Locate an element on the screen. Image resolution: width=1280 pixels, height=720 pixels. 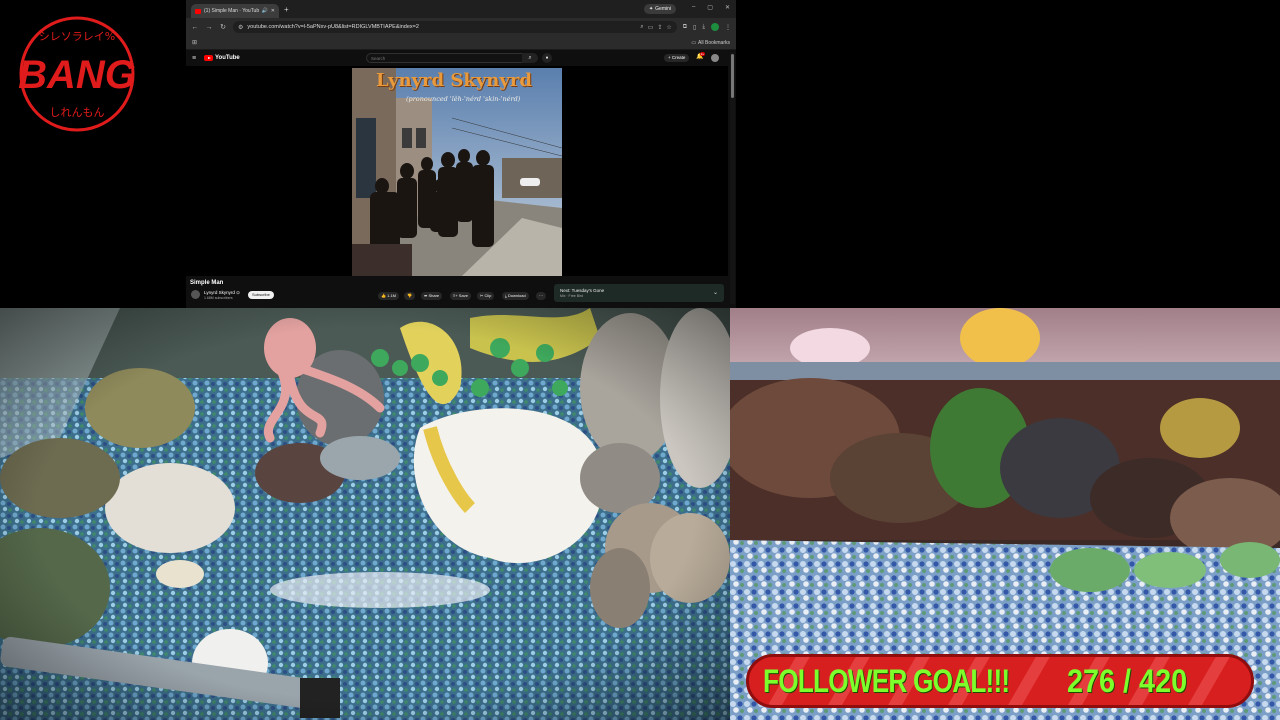
share-icon: ➦ is located at coordinates (426, 295).